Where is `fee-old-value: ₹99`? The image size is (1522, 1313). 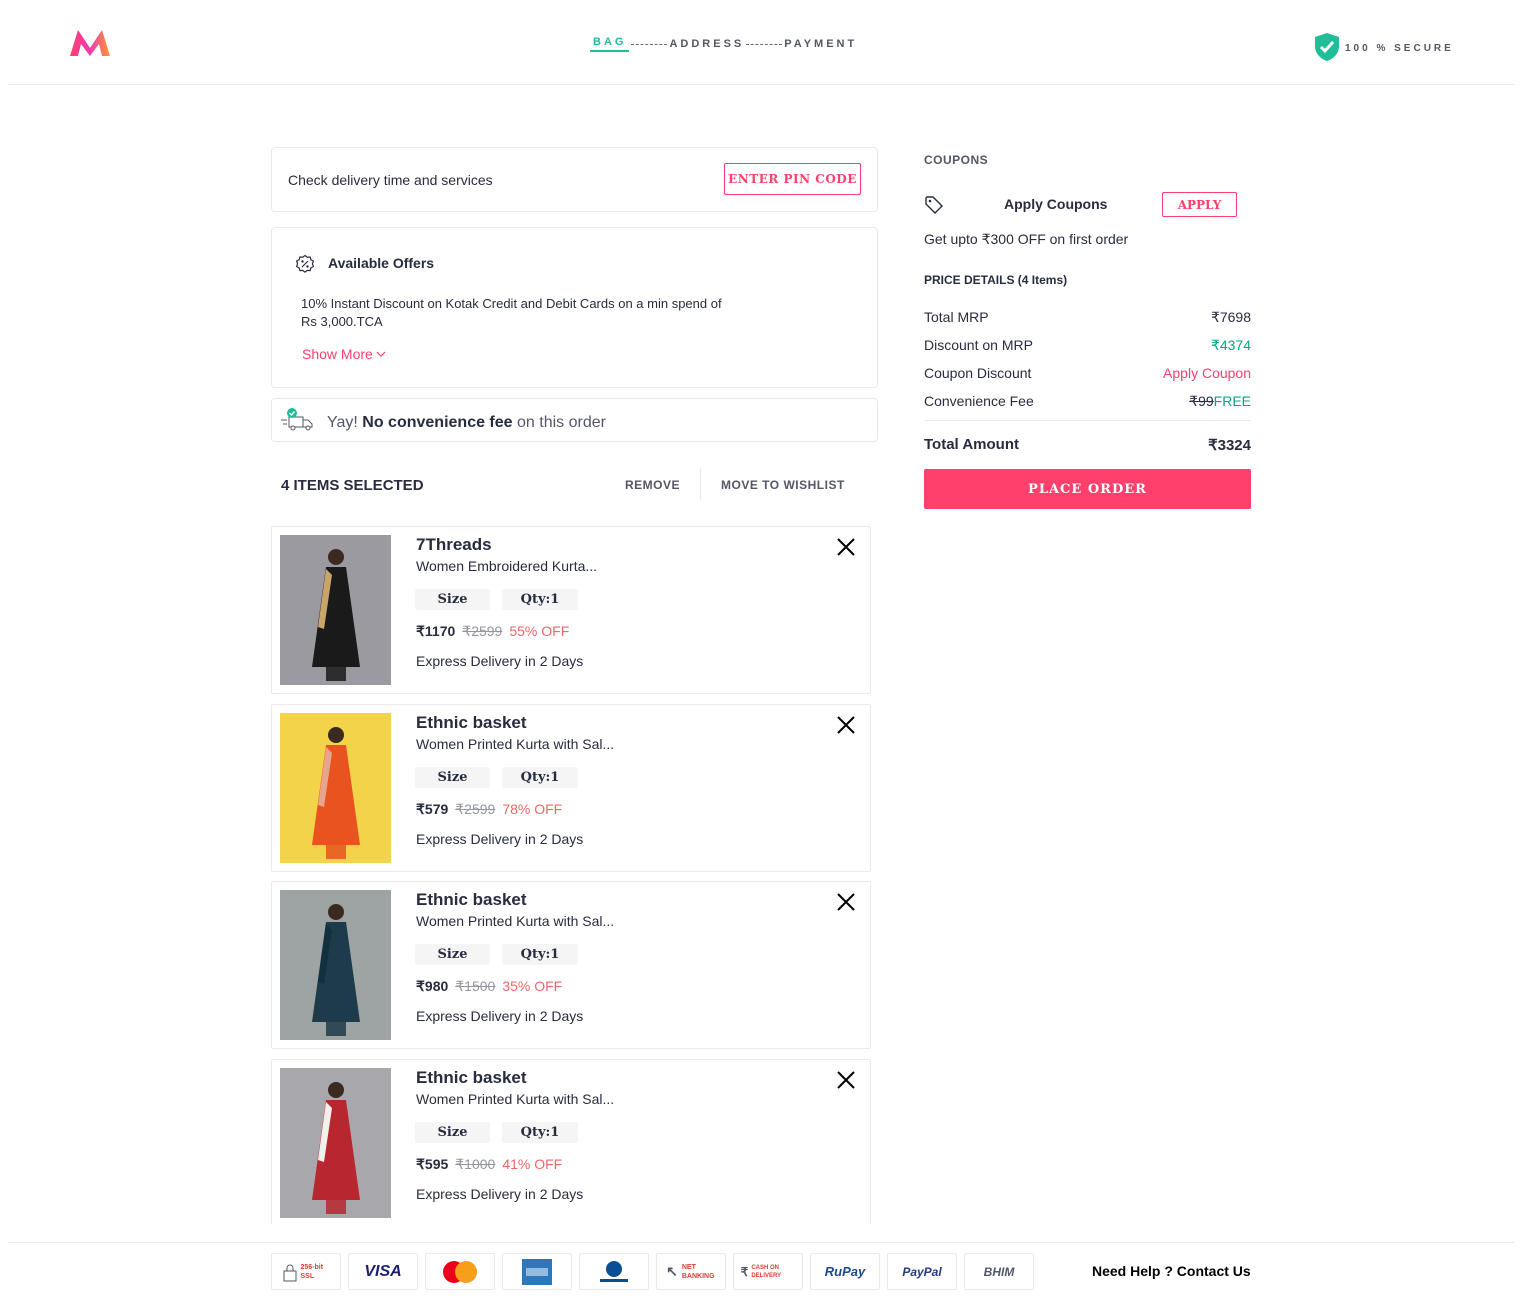
fee-old-value: ₹99 is located at coordinates (1201, 401).